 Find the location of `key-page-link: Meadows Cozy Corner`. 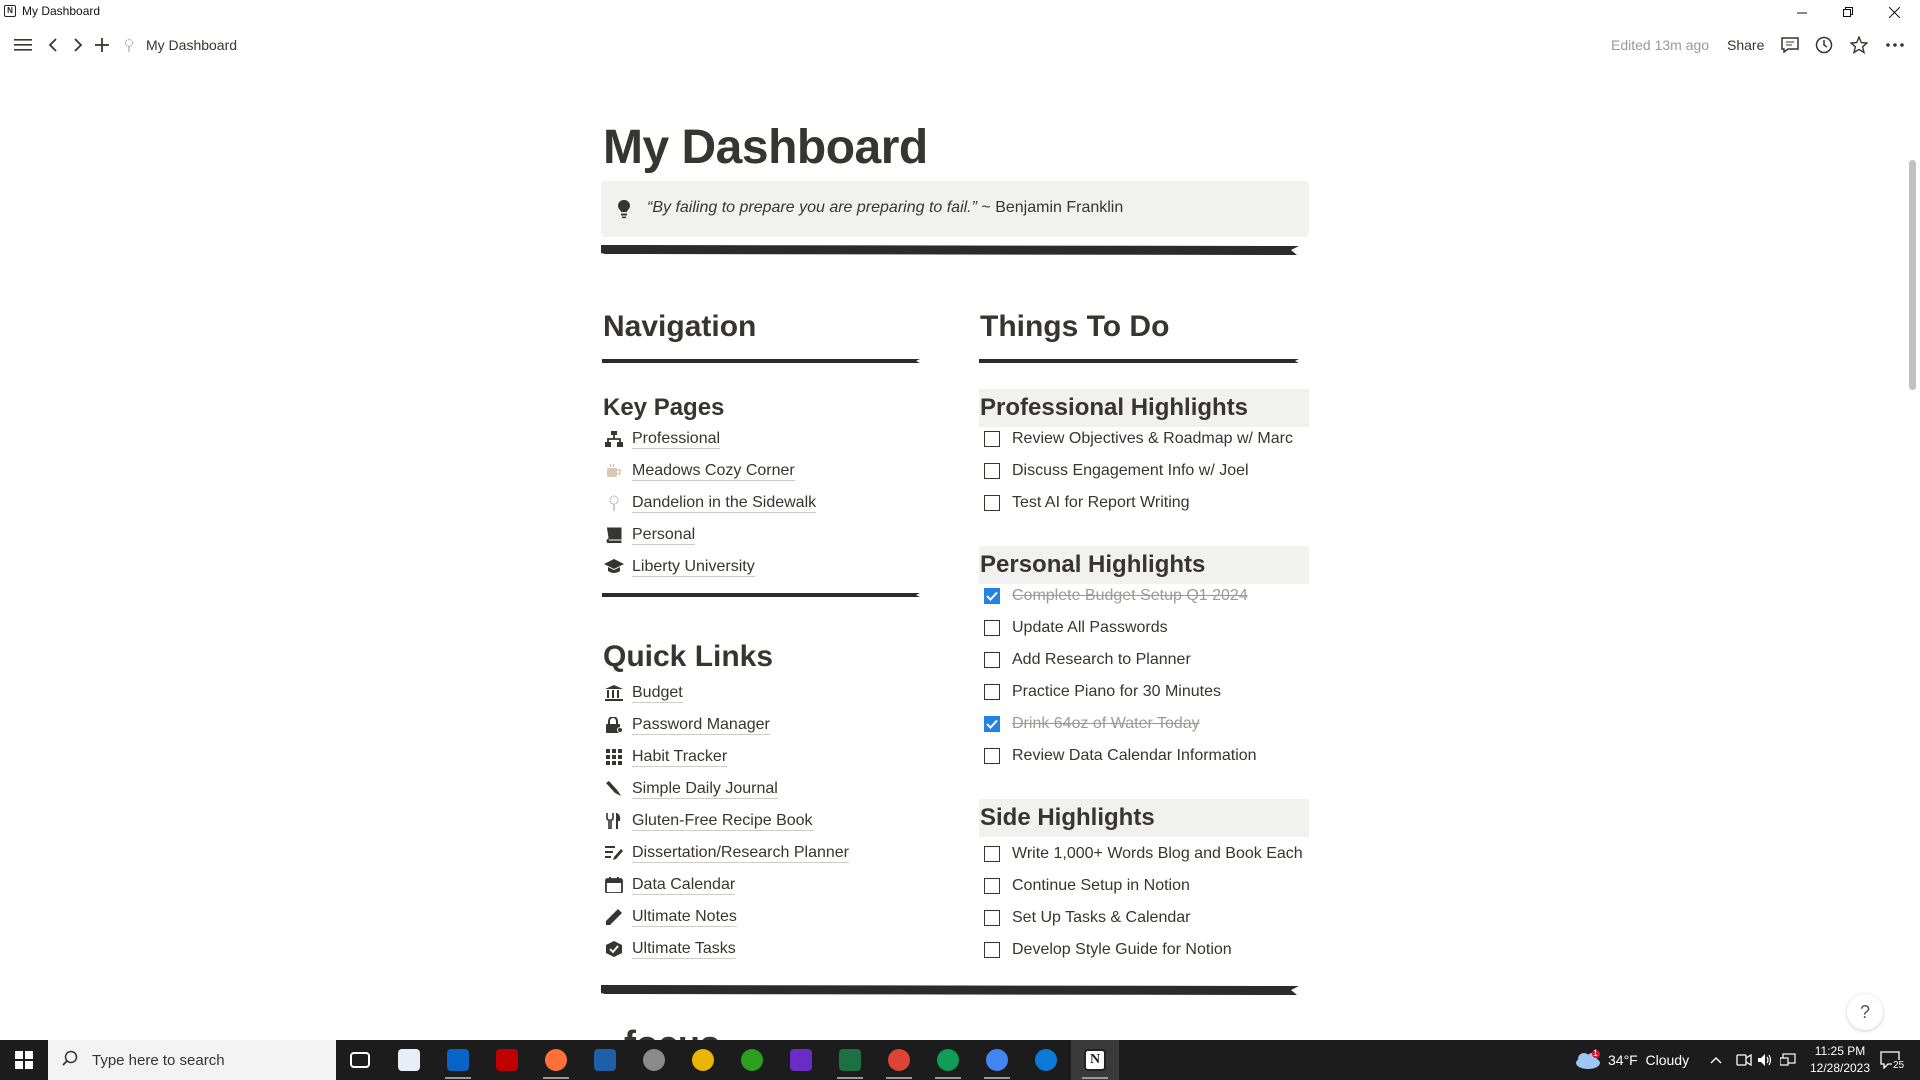

key-page-link: Meadows Cozy Corner is located at coordinates (699, 471).